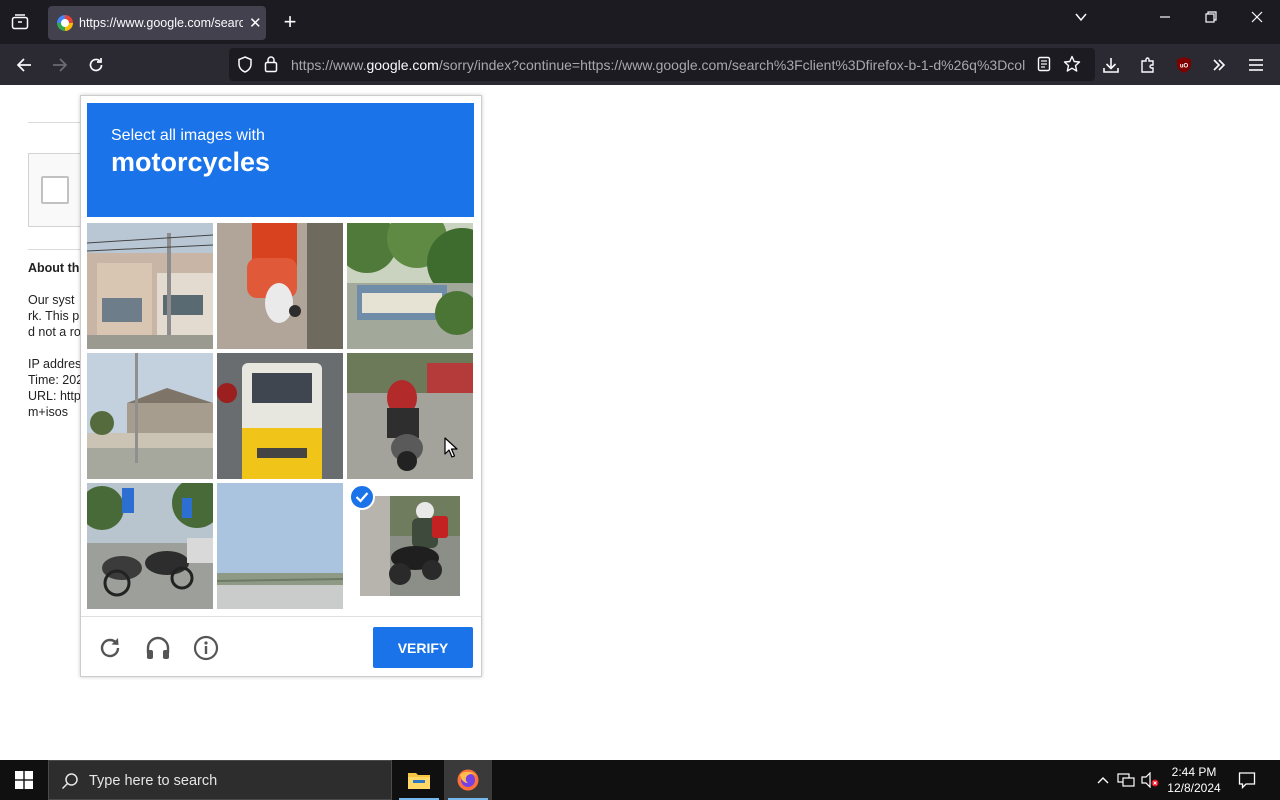  What do you see at coordinates (290, 22) in the screenshot?
I see `new-tab-button: +` at bounding box center [290, 22].